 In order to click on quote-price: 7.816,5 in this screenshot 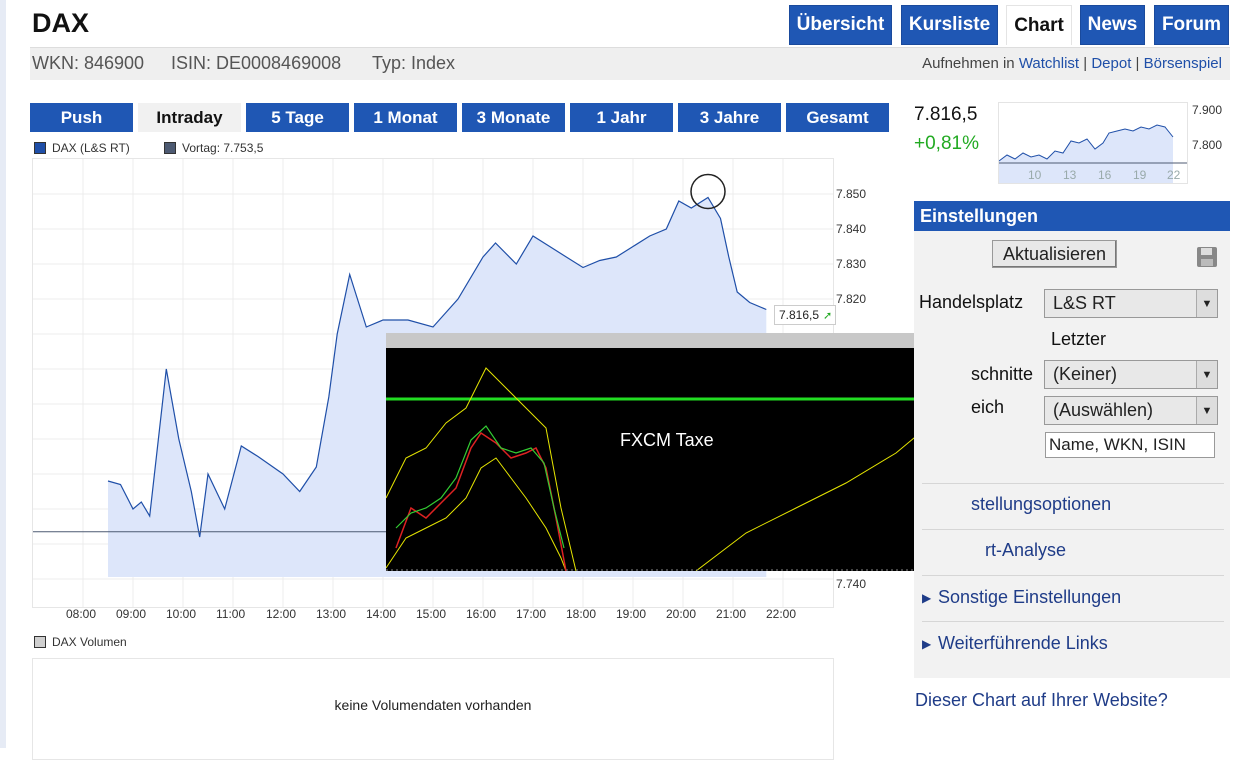, I will do `click(946, 114)`.